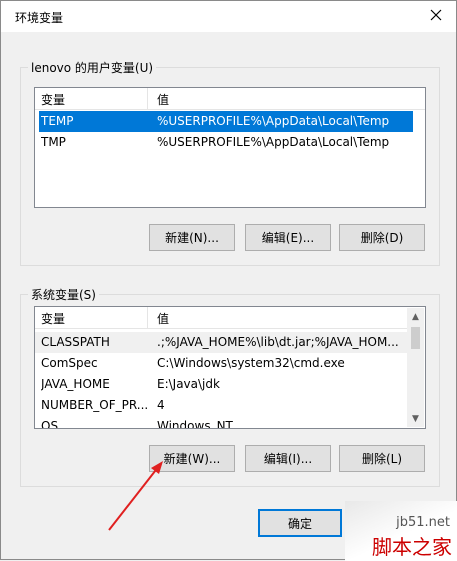 This screenshot has width=457, height=561. Describe the element at coordinates (39, 18) in the screenshot. I see `window-title: 环境变量` at that location.